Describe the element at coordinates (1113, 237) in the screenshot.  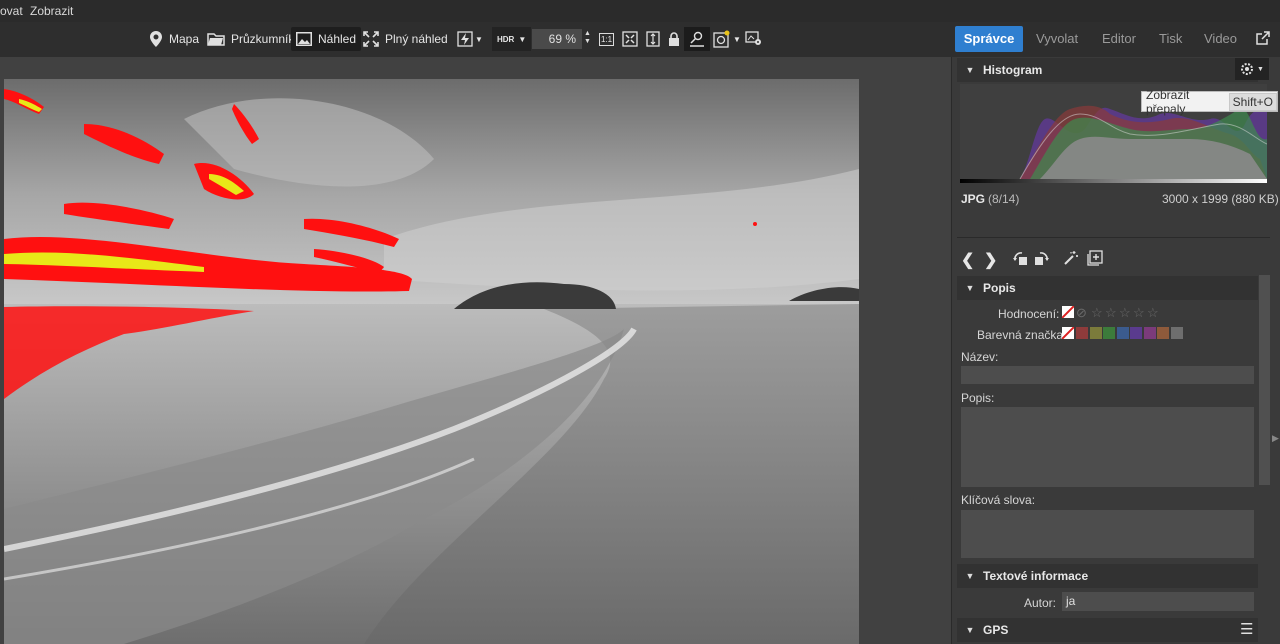
I see `divider` at that location.